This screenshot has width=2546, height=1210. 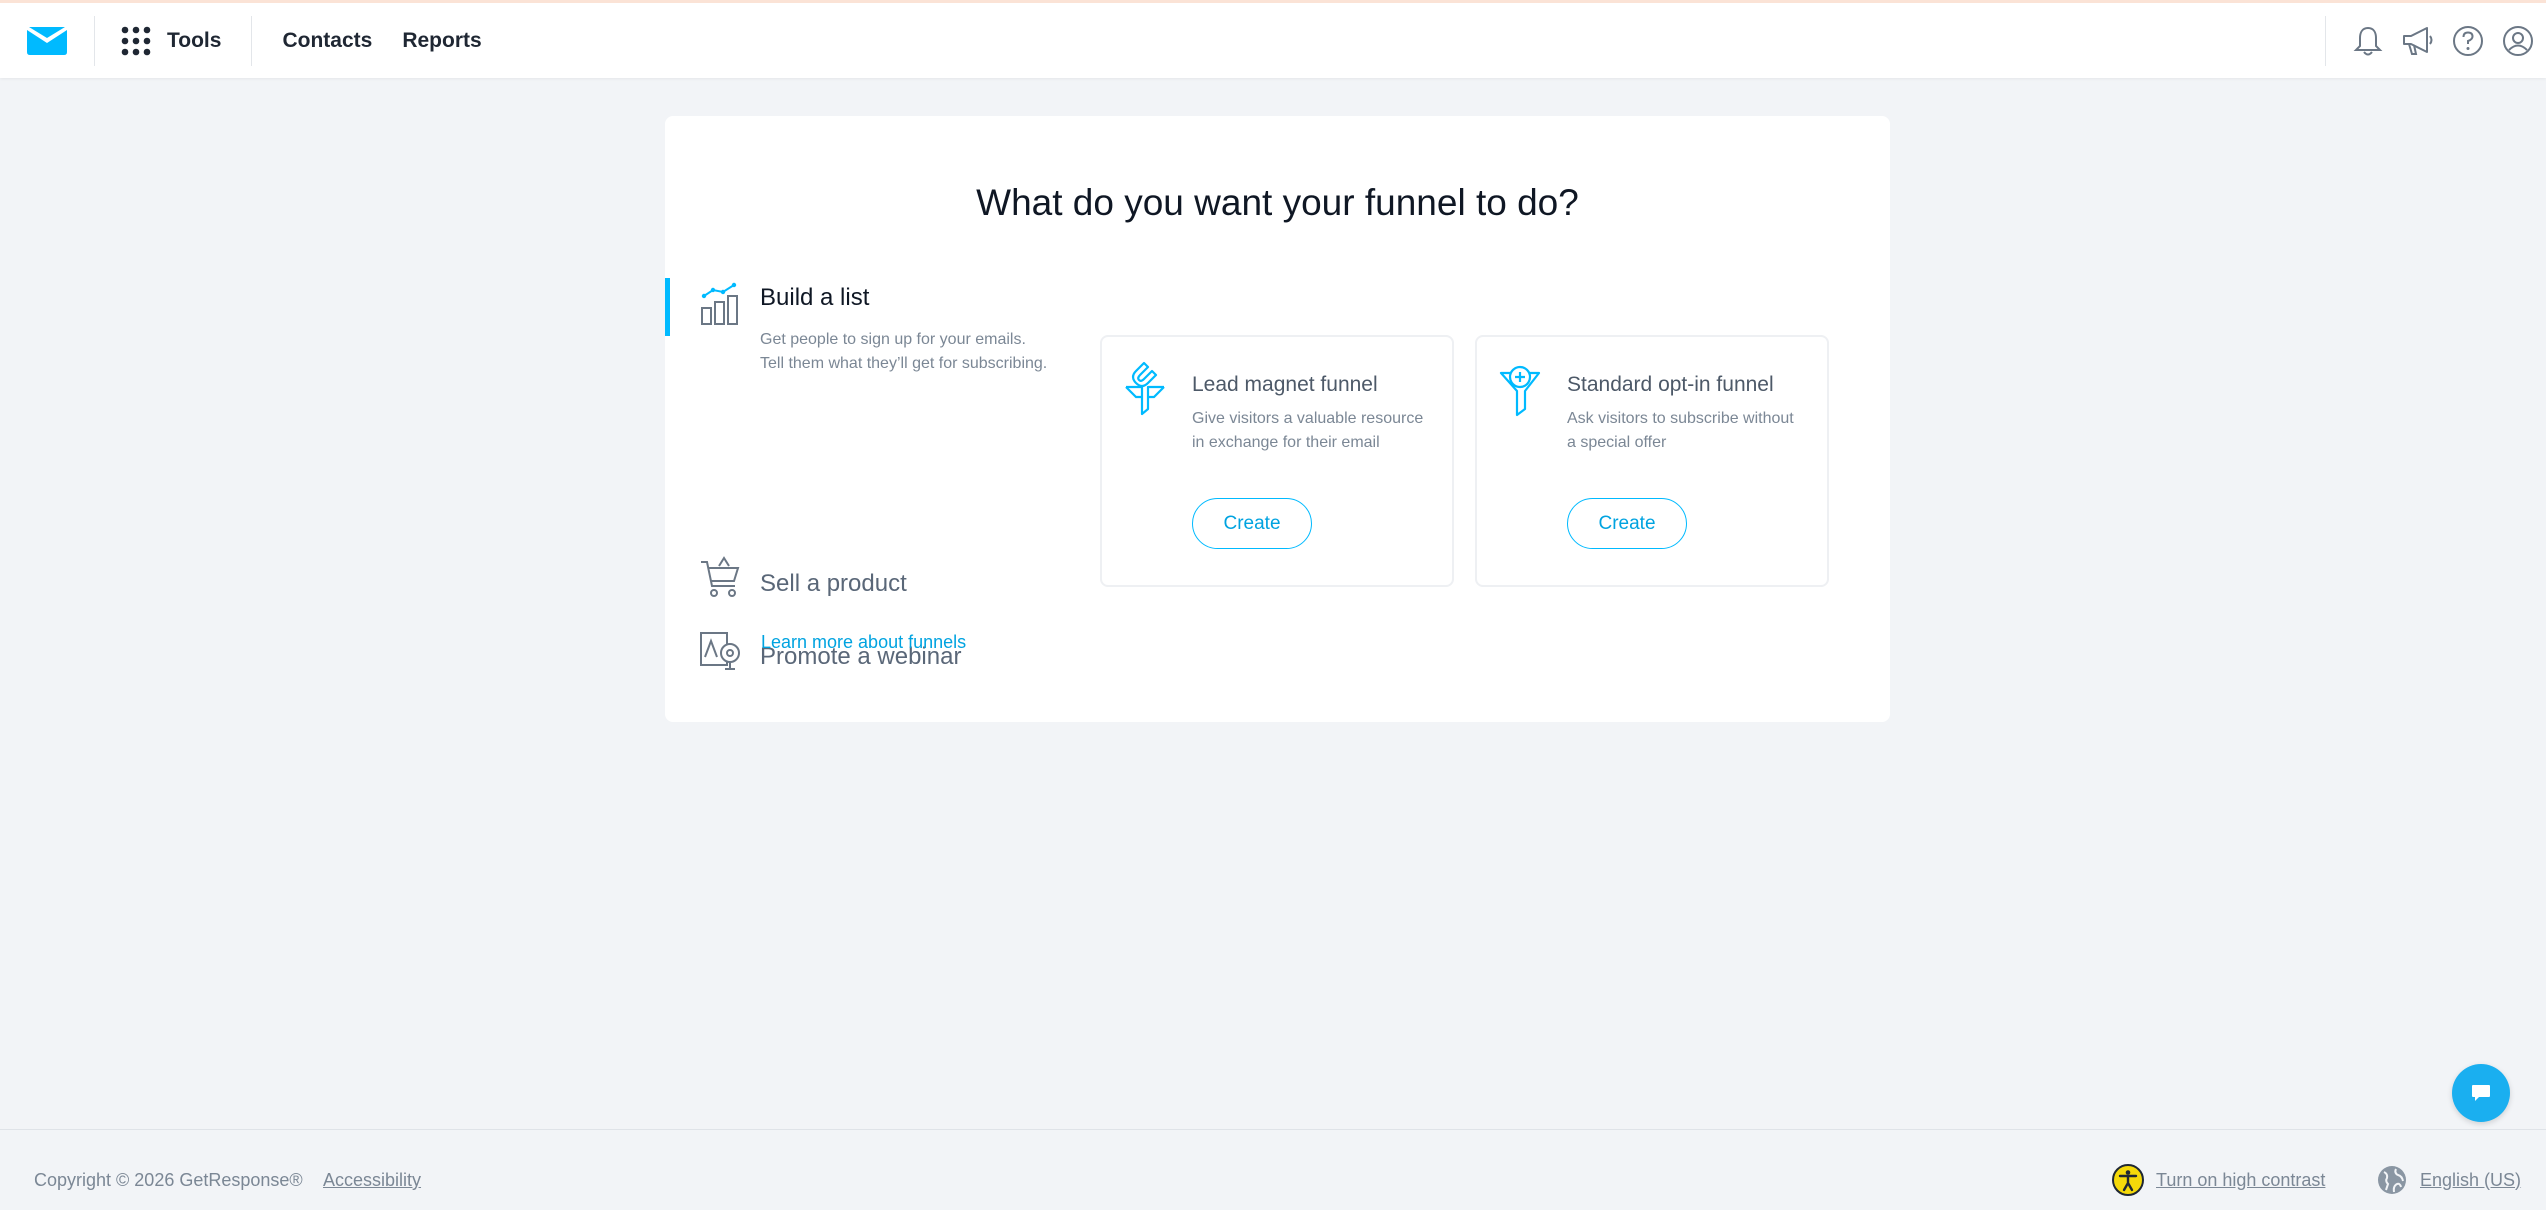 I want to click on option-title: Sell a product, so click(x=833, y=583).